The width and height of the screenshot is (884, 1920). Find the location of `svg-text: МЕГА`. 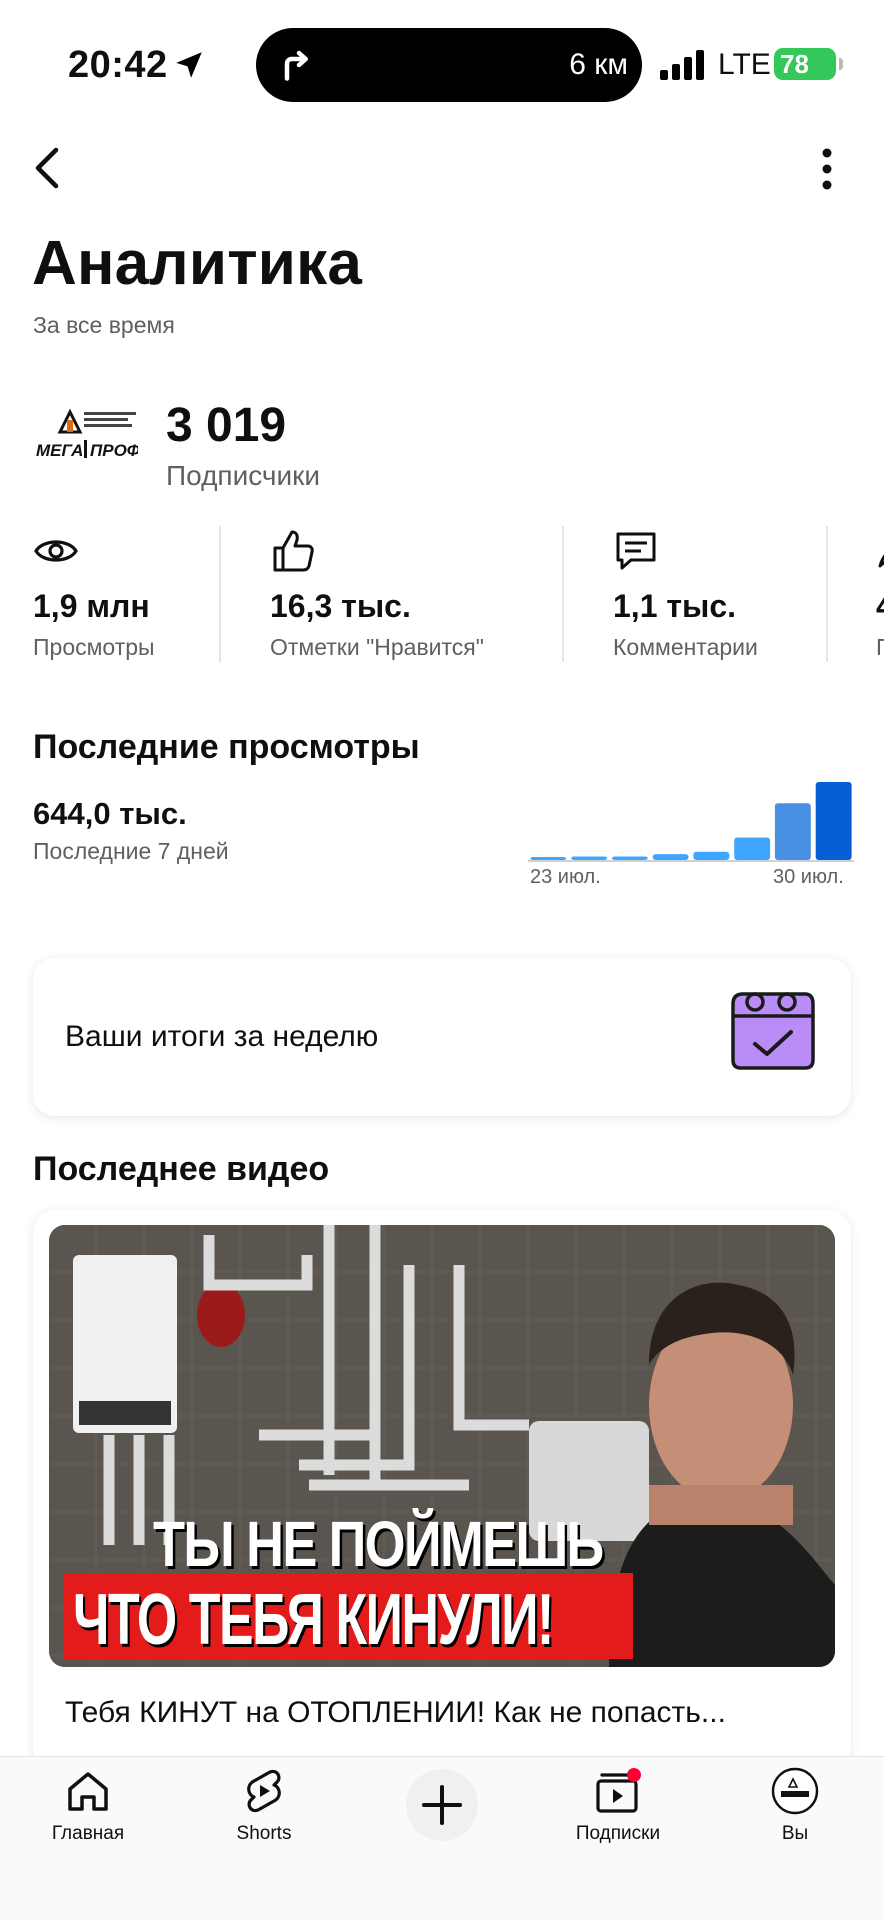

svg-text: МЕГА is located at coordinates (59, 450).